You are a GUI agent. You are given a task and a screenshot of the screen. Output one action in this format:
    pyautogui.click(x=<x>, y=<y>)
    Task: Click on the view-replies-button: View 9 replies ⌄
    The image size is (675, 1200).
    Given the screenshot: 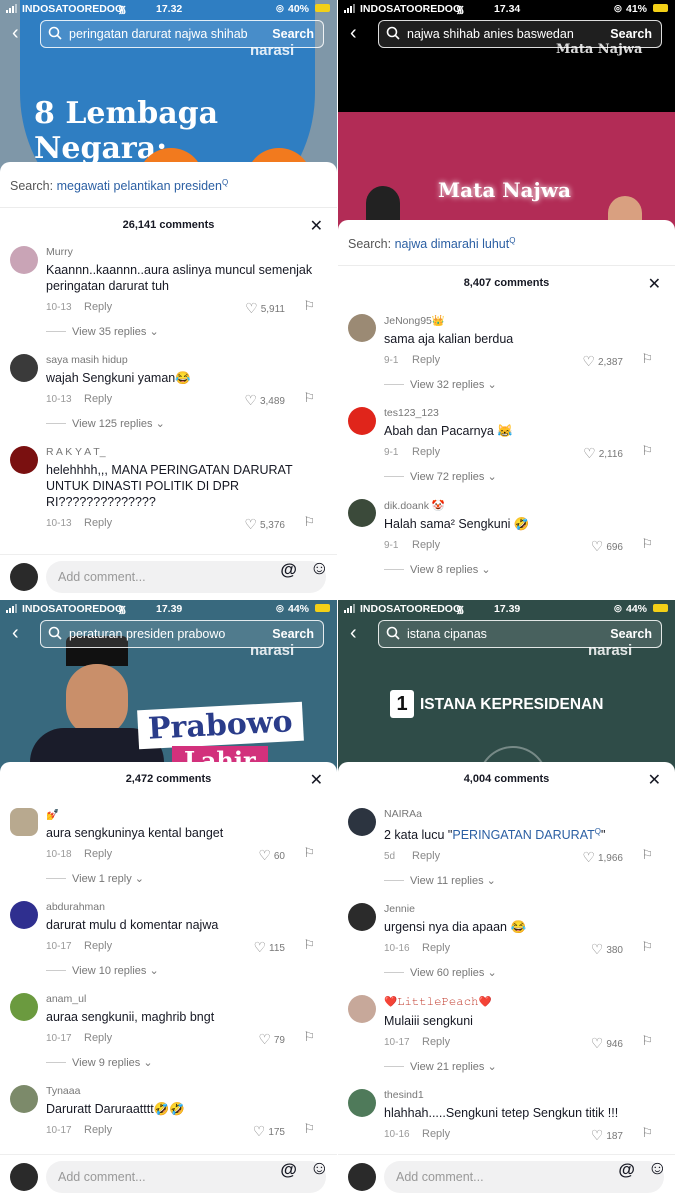 What is the action you would take?
    pyautogui.click(x=185, y=1063)
    